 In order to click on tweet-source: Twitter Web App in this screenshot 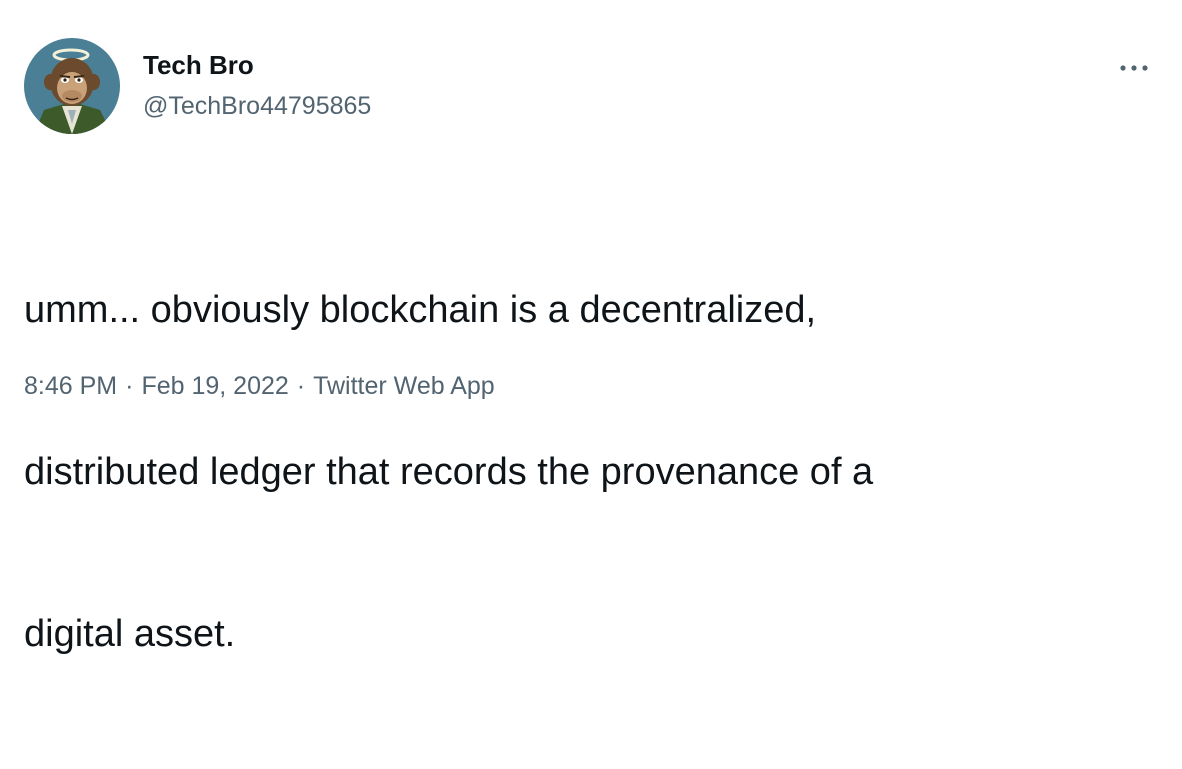, I will do `click(404, 386)`.